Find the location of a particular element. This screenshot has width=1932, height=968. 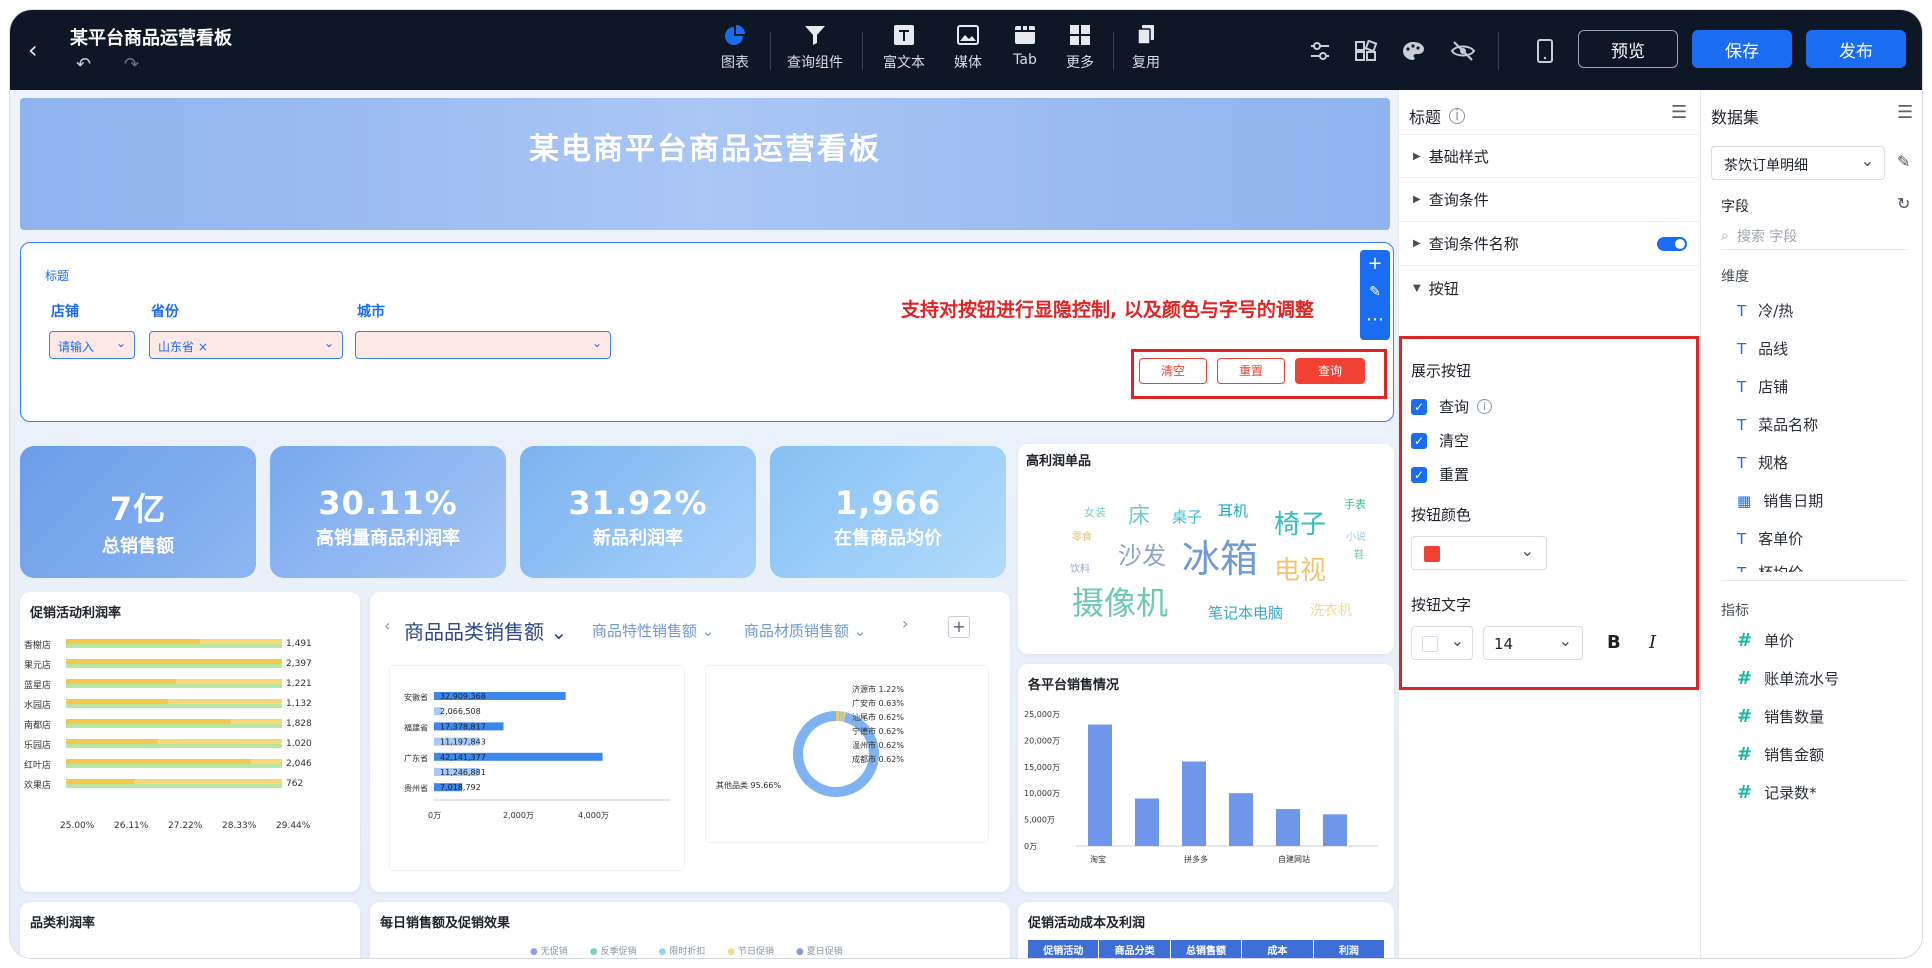

dimension-field: T 品线 is located at coordinates (1762, 348).